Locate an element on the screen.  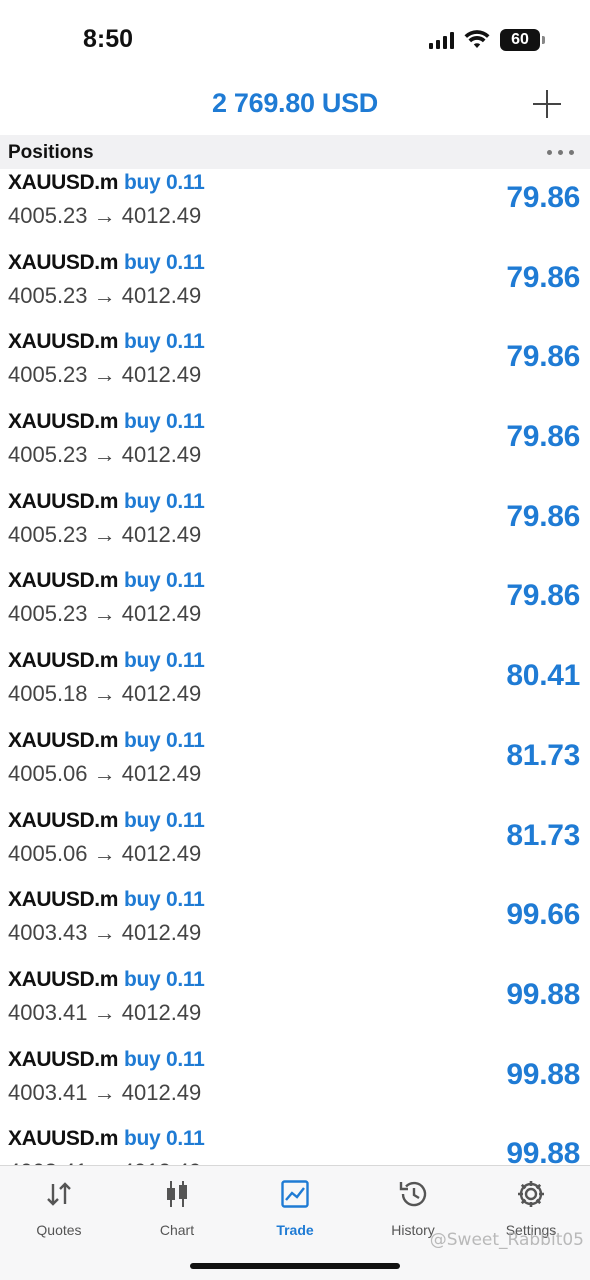
more-icon is located at coordinates (560, 152).